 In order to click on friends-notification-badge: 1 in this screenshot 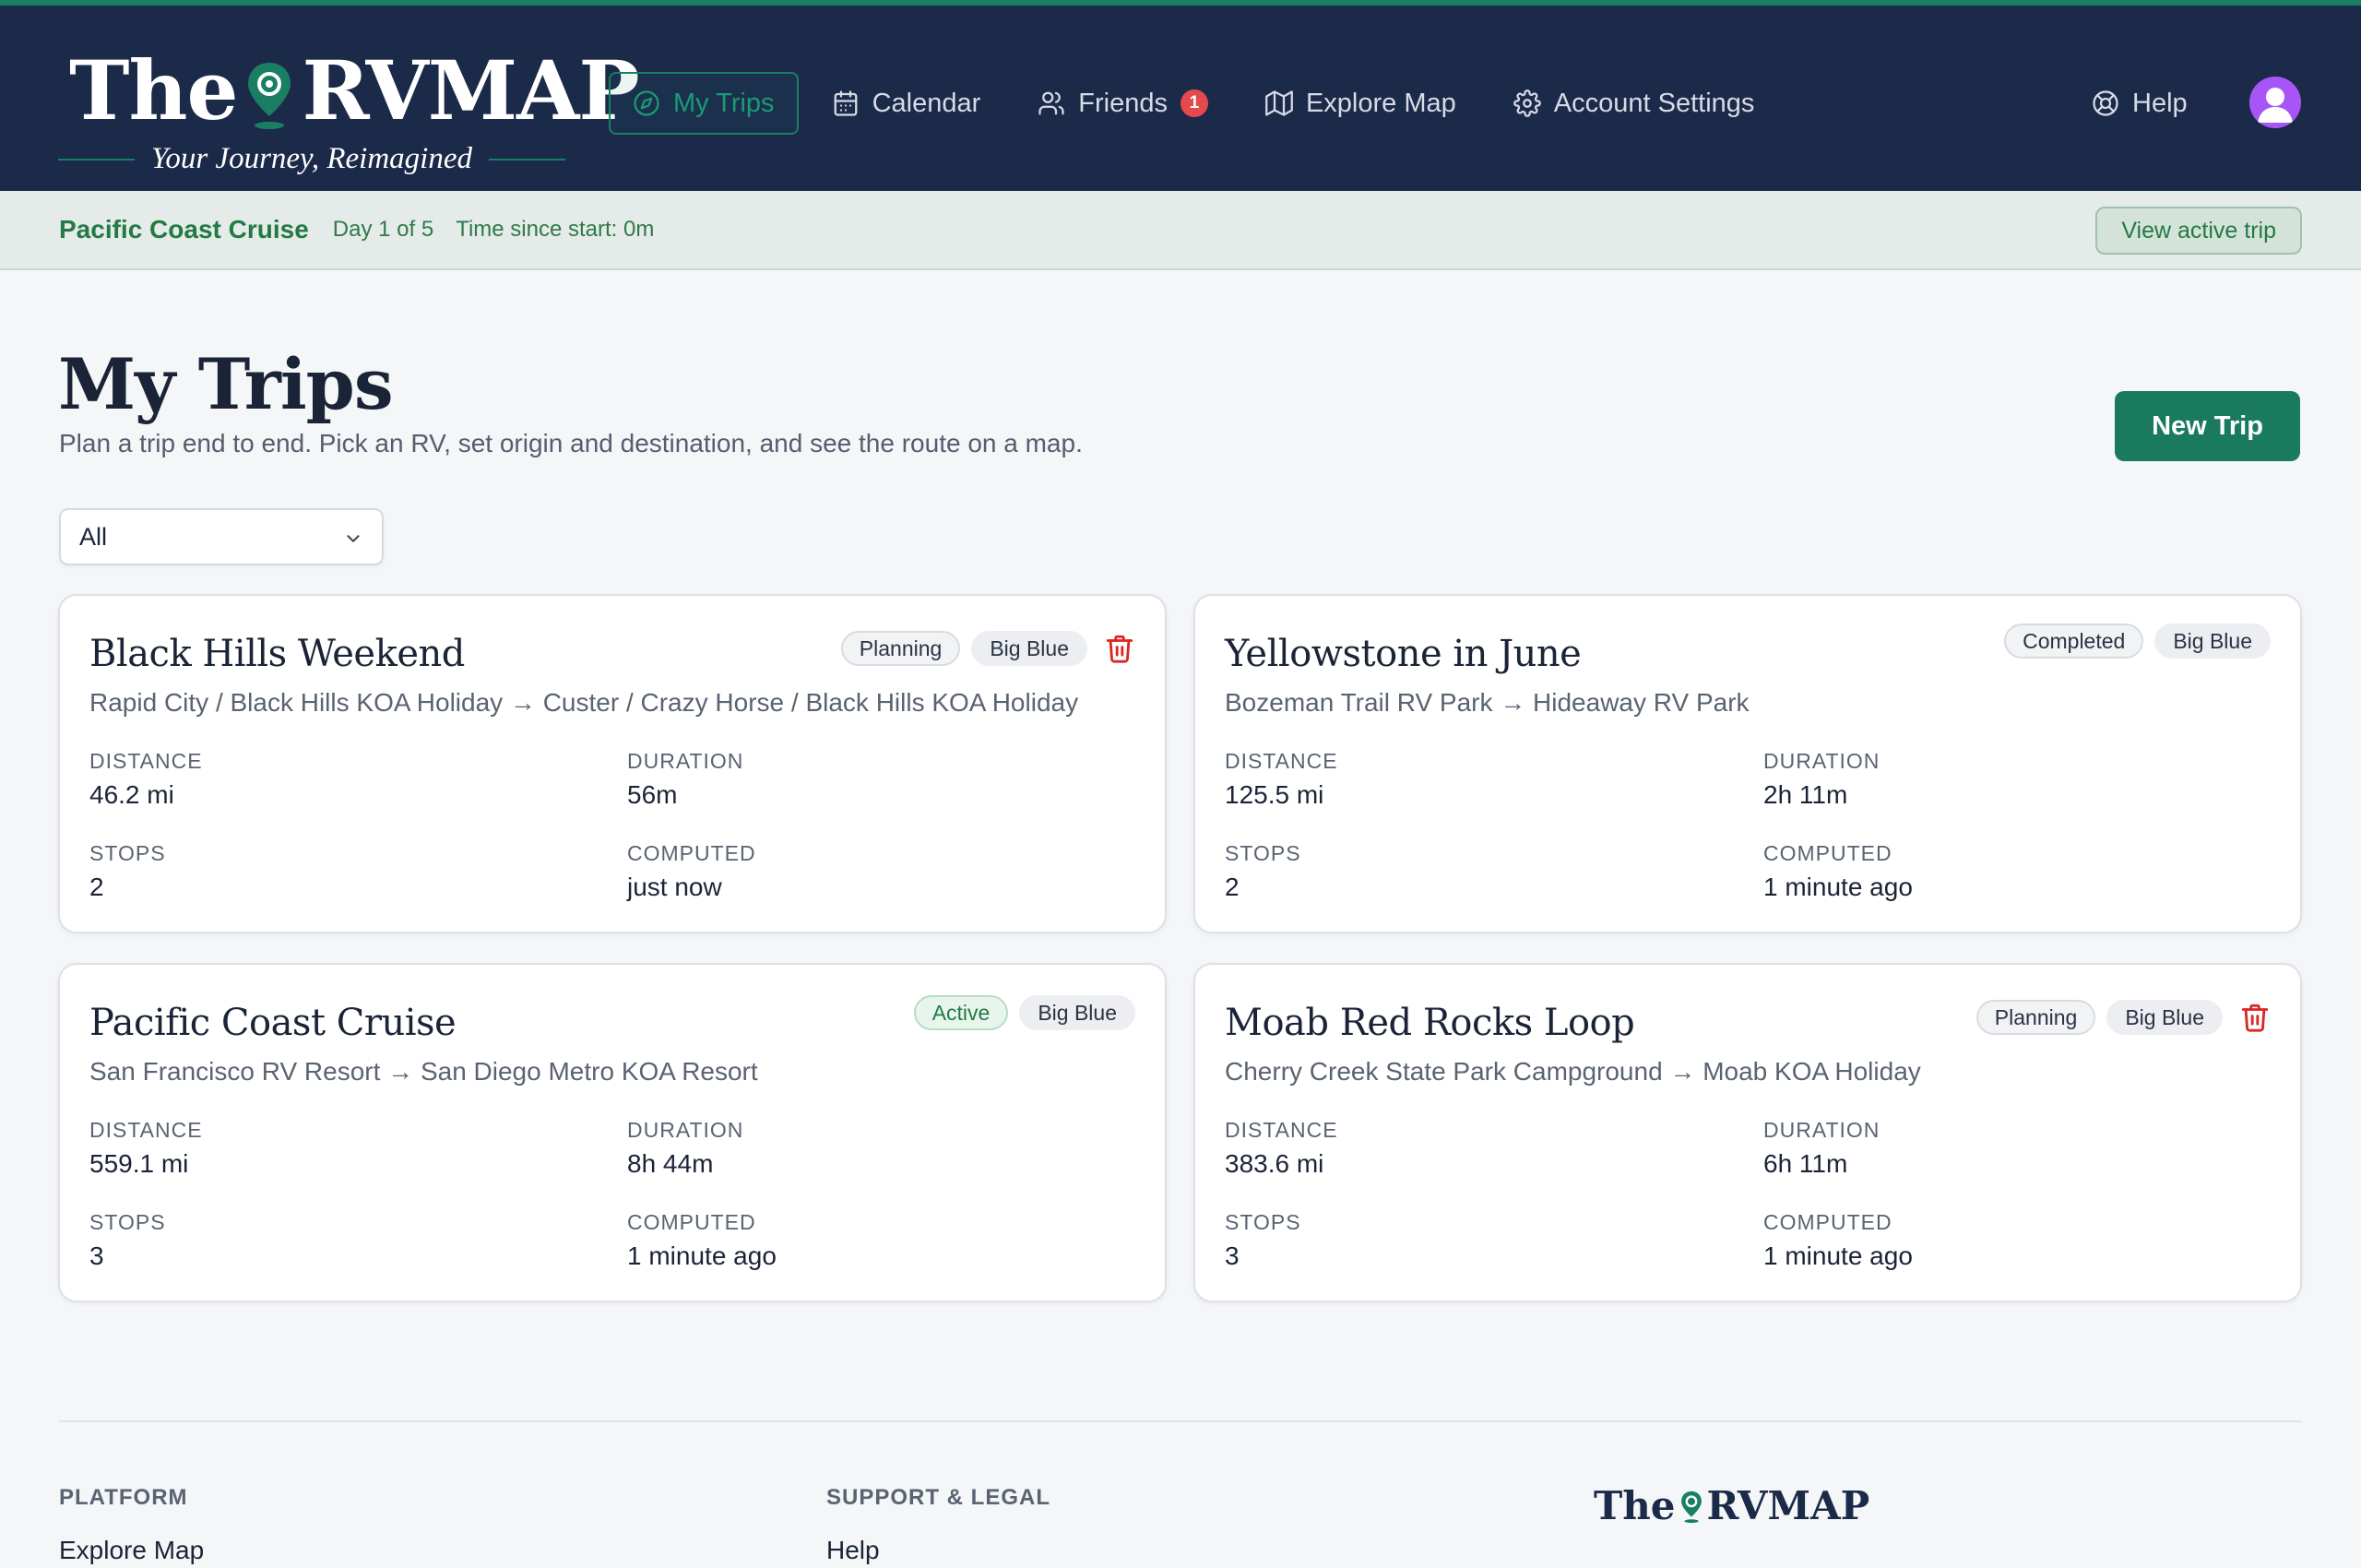, I will do `click(1194, 103)`.